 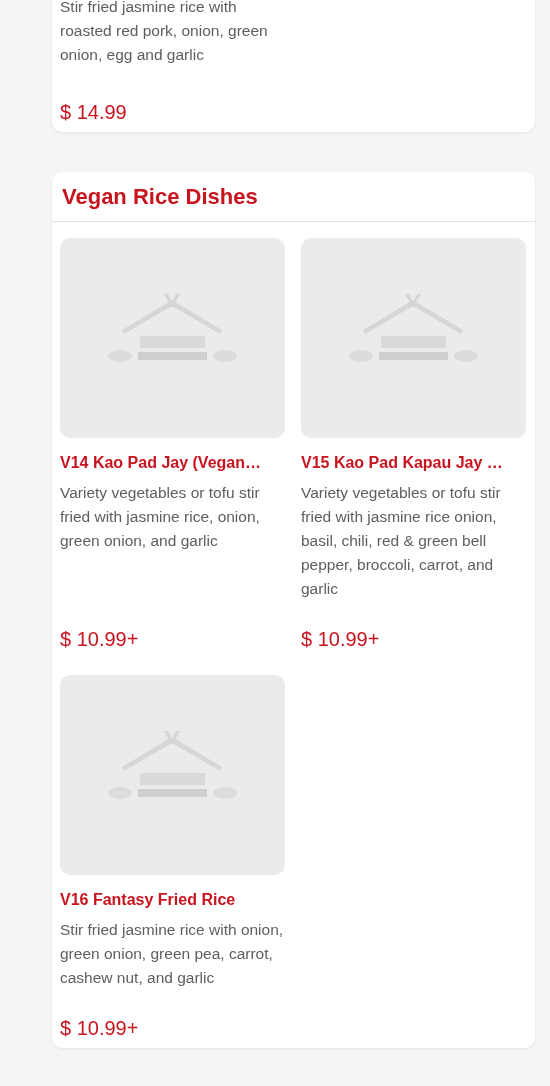 What do you see at coordinates (160, 196) in the screenshot?
I see `section-title: Vegan Rice Dishes` at bounding box center [160, 196].